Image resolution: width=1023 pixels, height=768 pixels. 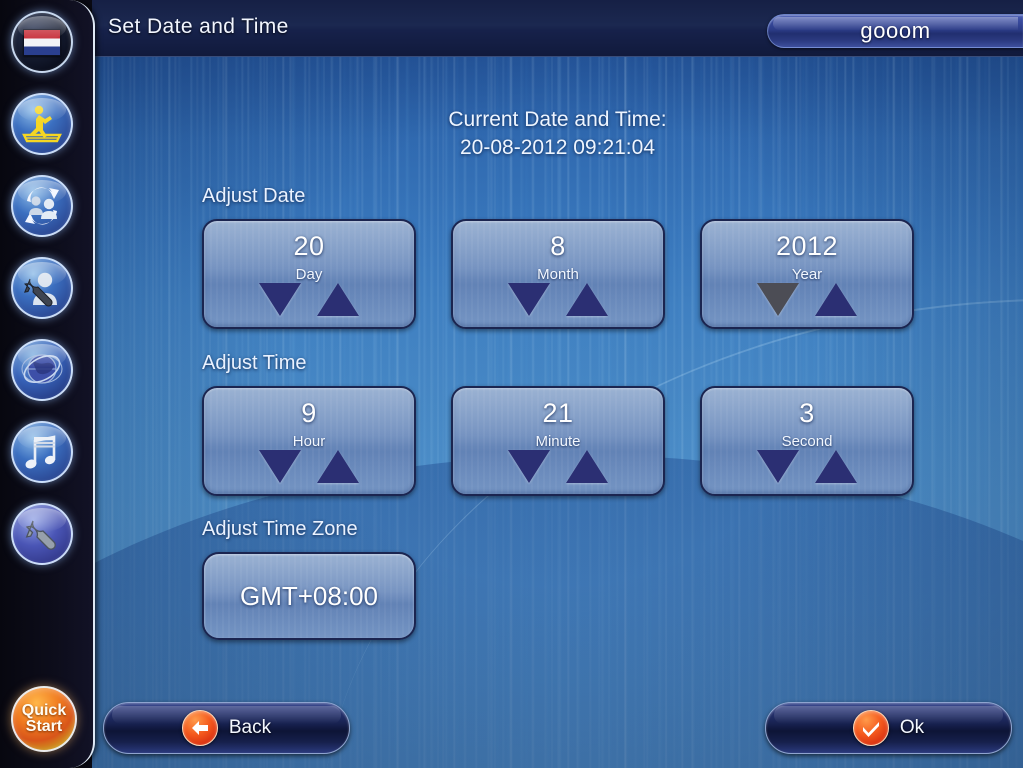 What do you see at coordinates (587, 468) in the screenshot?
I see `spinner-minute-up-button` at bounding box center [587, 468].